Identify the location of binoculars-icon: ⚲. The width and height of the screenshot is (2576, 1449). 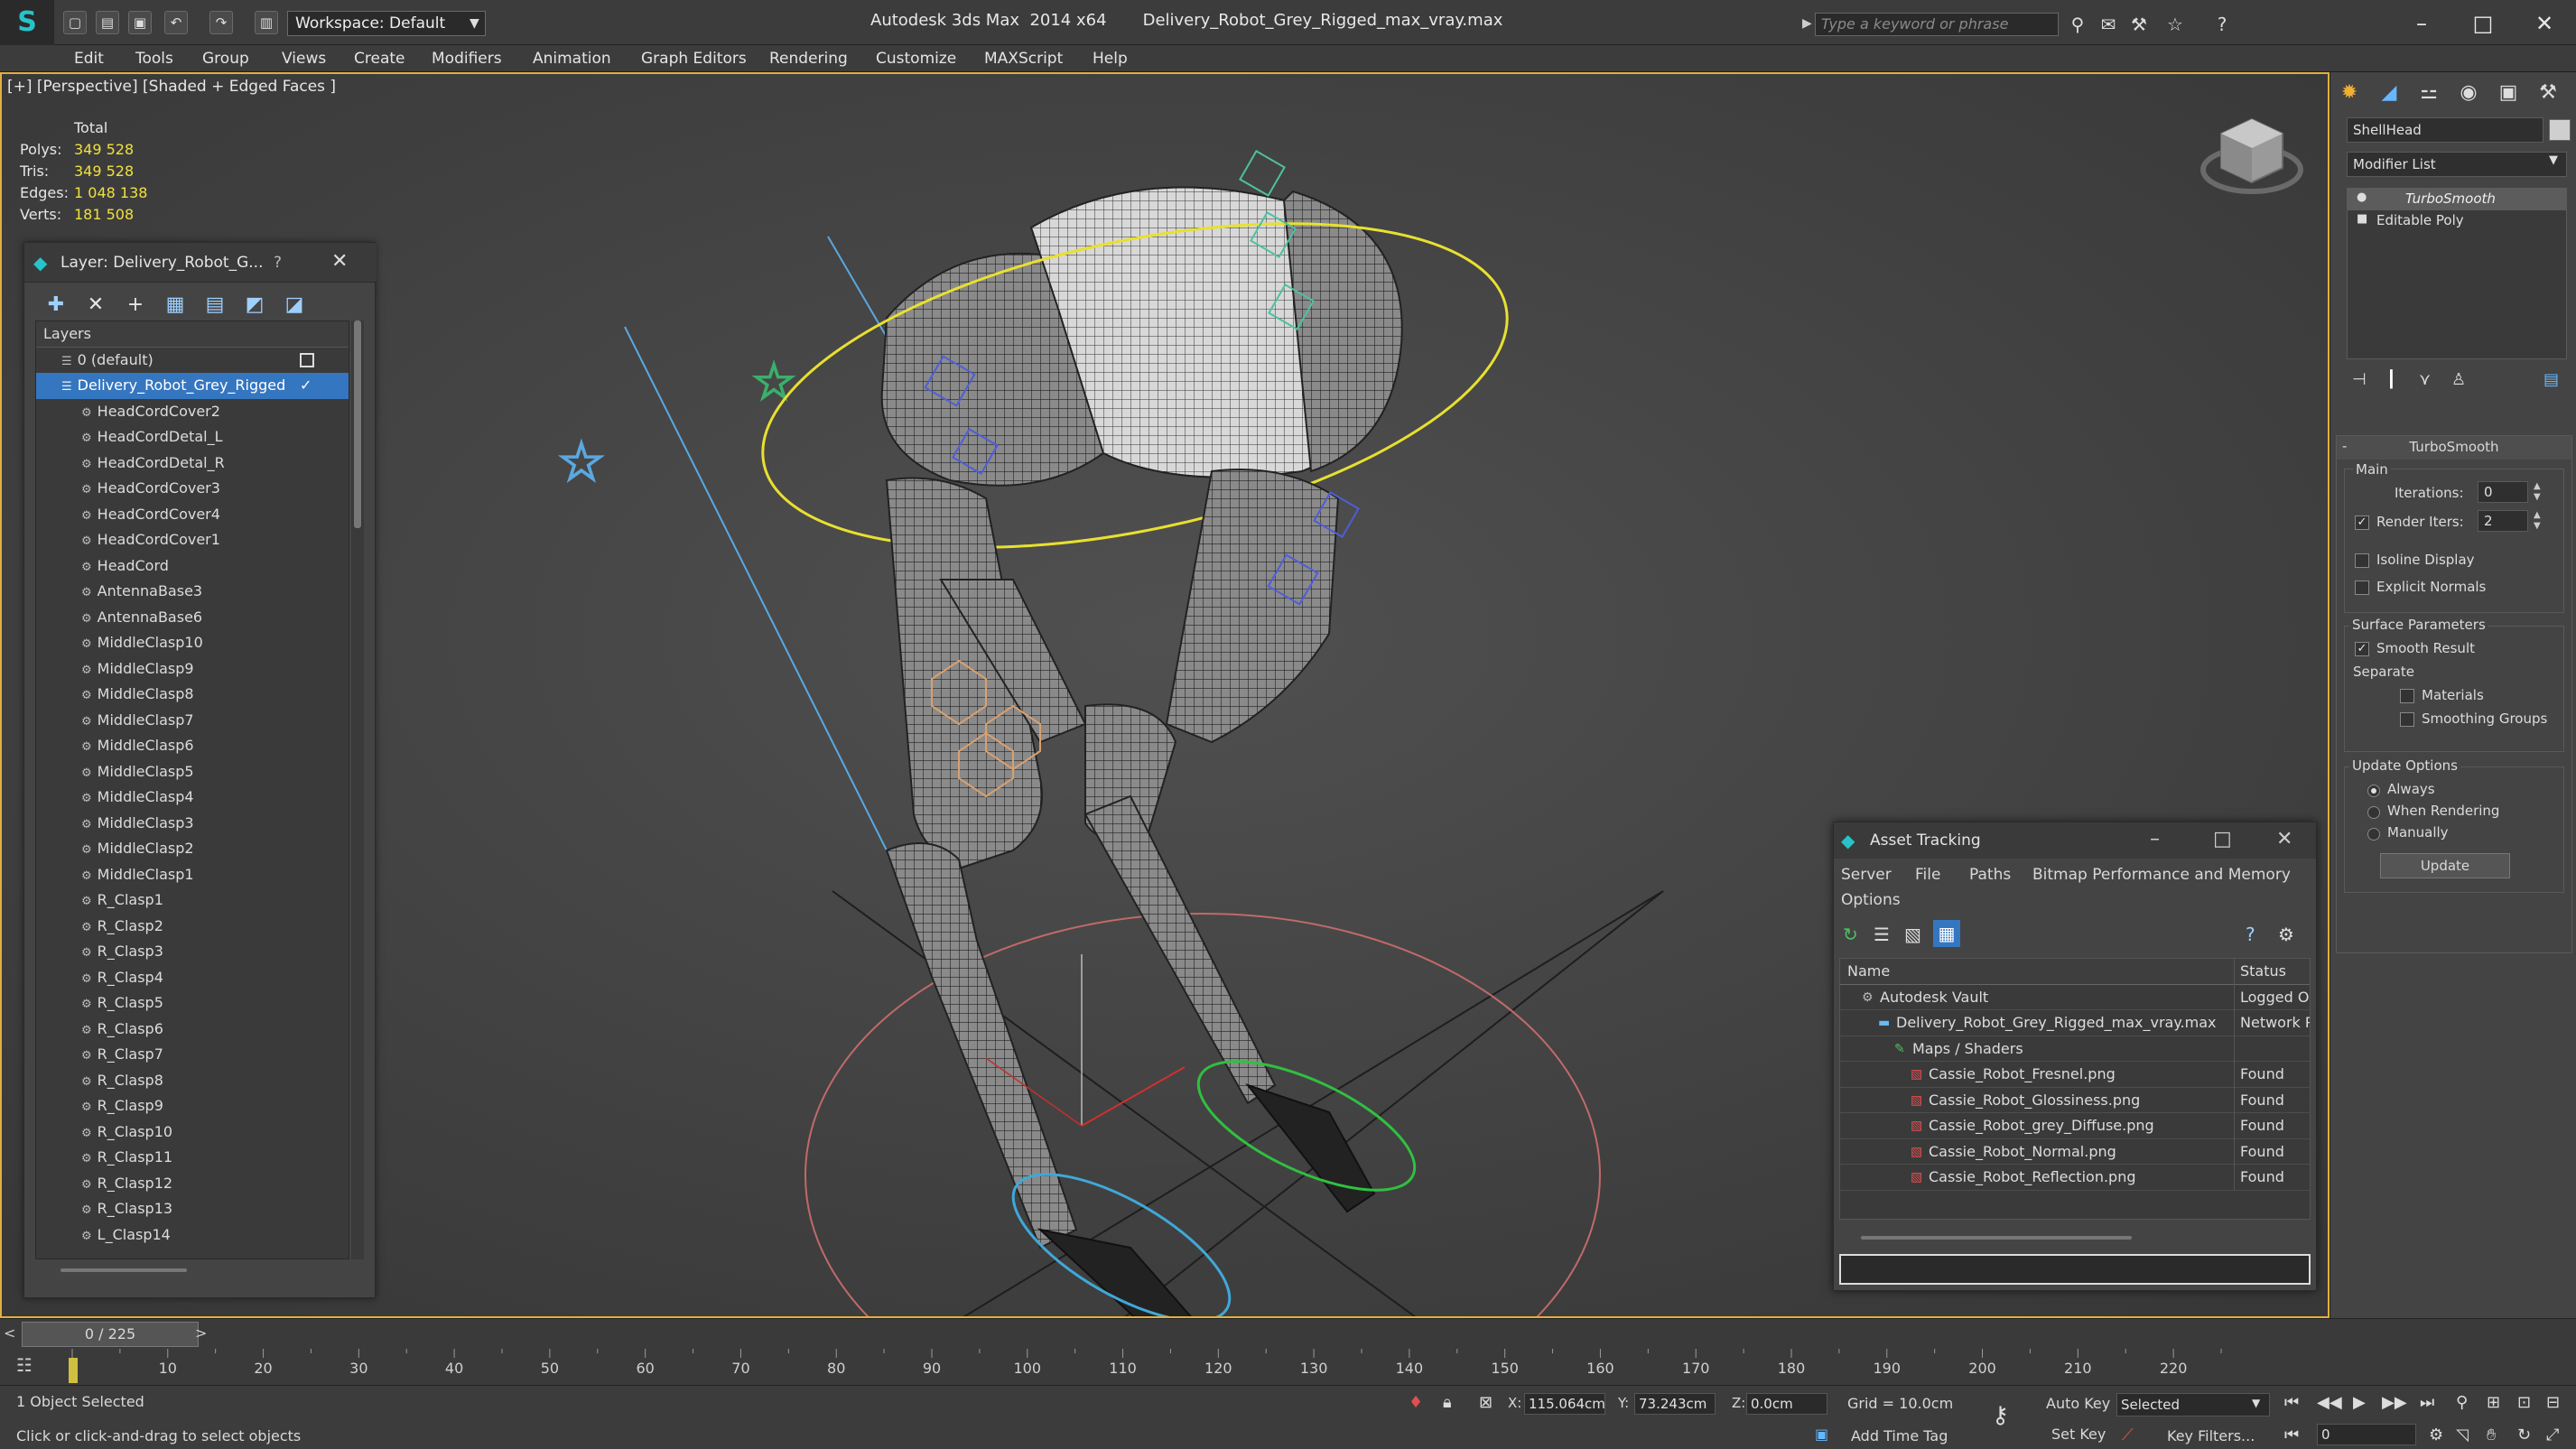
(2077, 24).